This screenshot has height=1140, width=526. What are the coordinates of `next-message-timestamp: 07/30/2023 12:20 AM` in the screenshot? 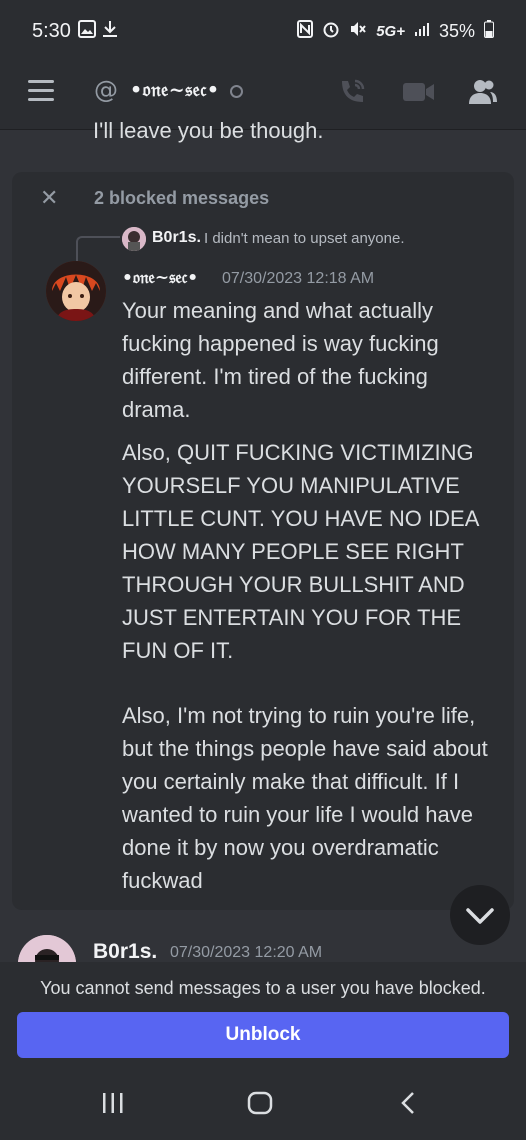 It's located at (246, 952).